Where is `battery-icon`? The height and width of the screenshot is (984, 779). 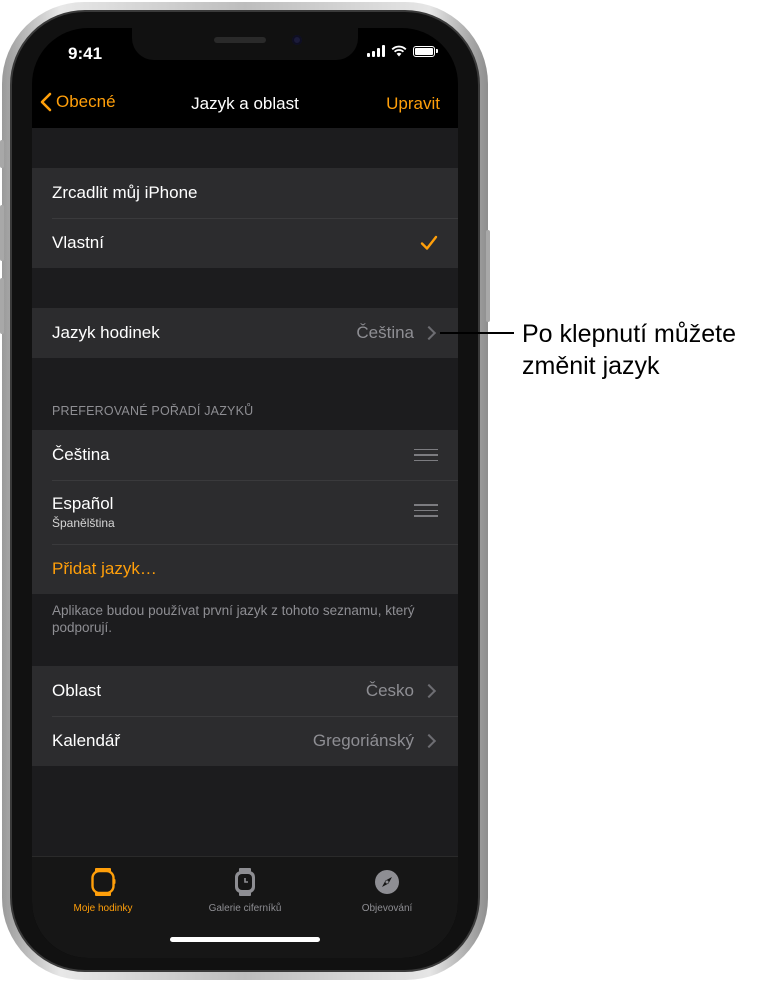 battery-icon is located at coordinates (424, 51).